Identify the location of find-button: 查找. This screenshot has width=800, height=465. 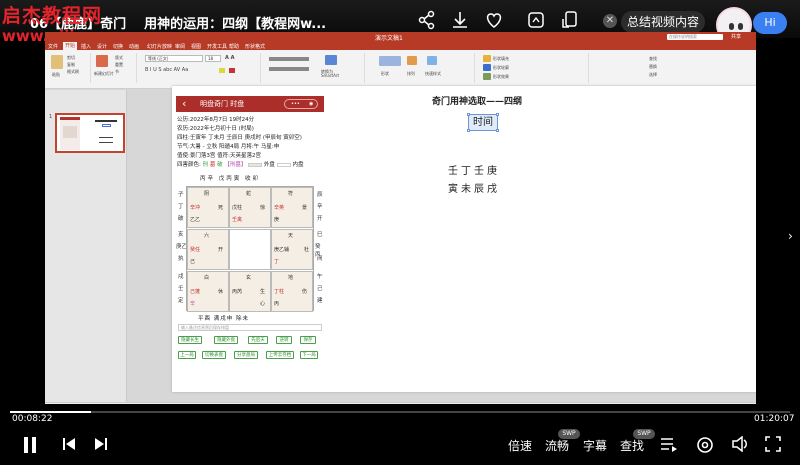
(653, 59).